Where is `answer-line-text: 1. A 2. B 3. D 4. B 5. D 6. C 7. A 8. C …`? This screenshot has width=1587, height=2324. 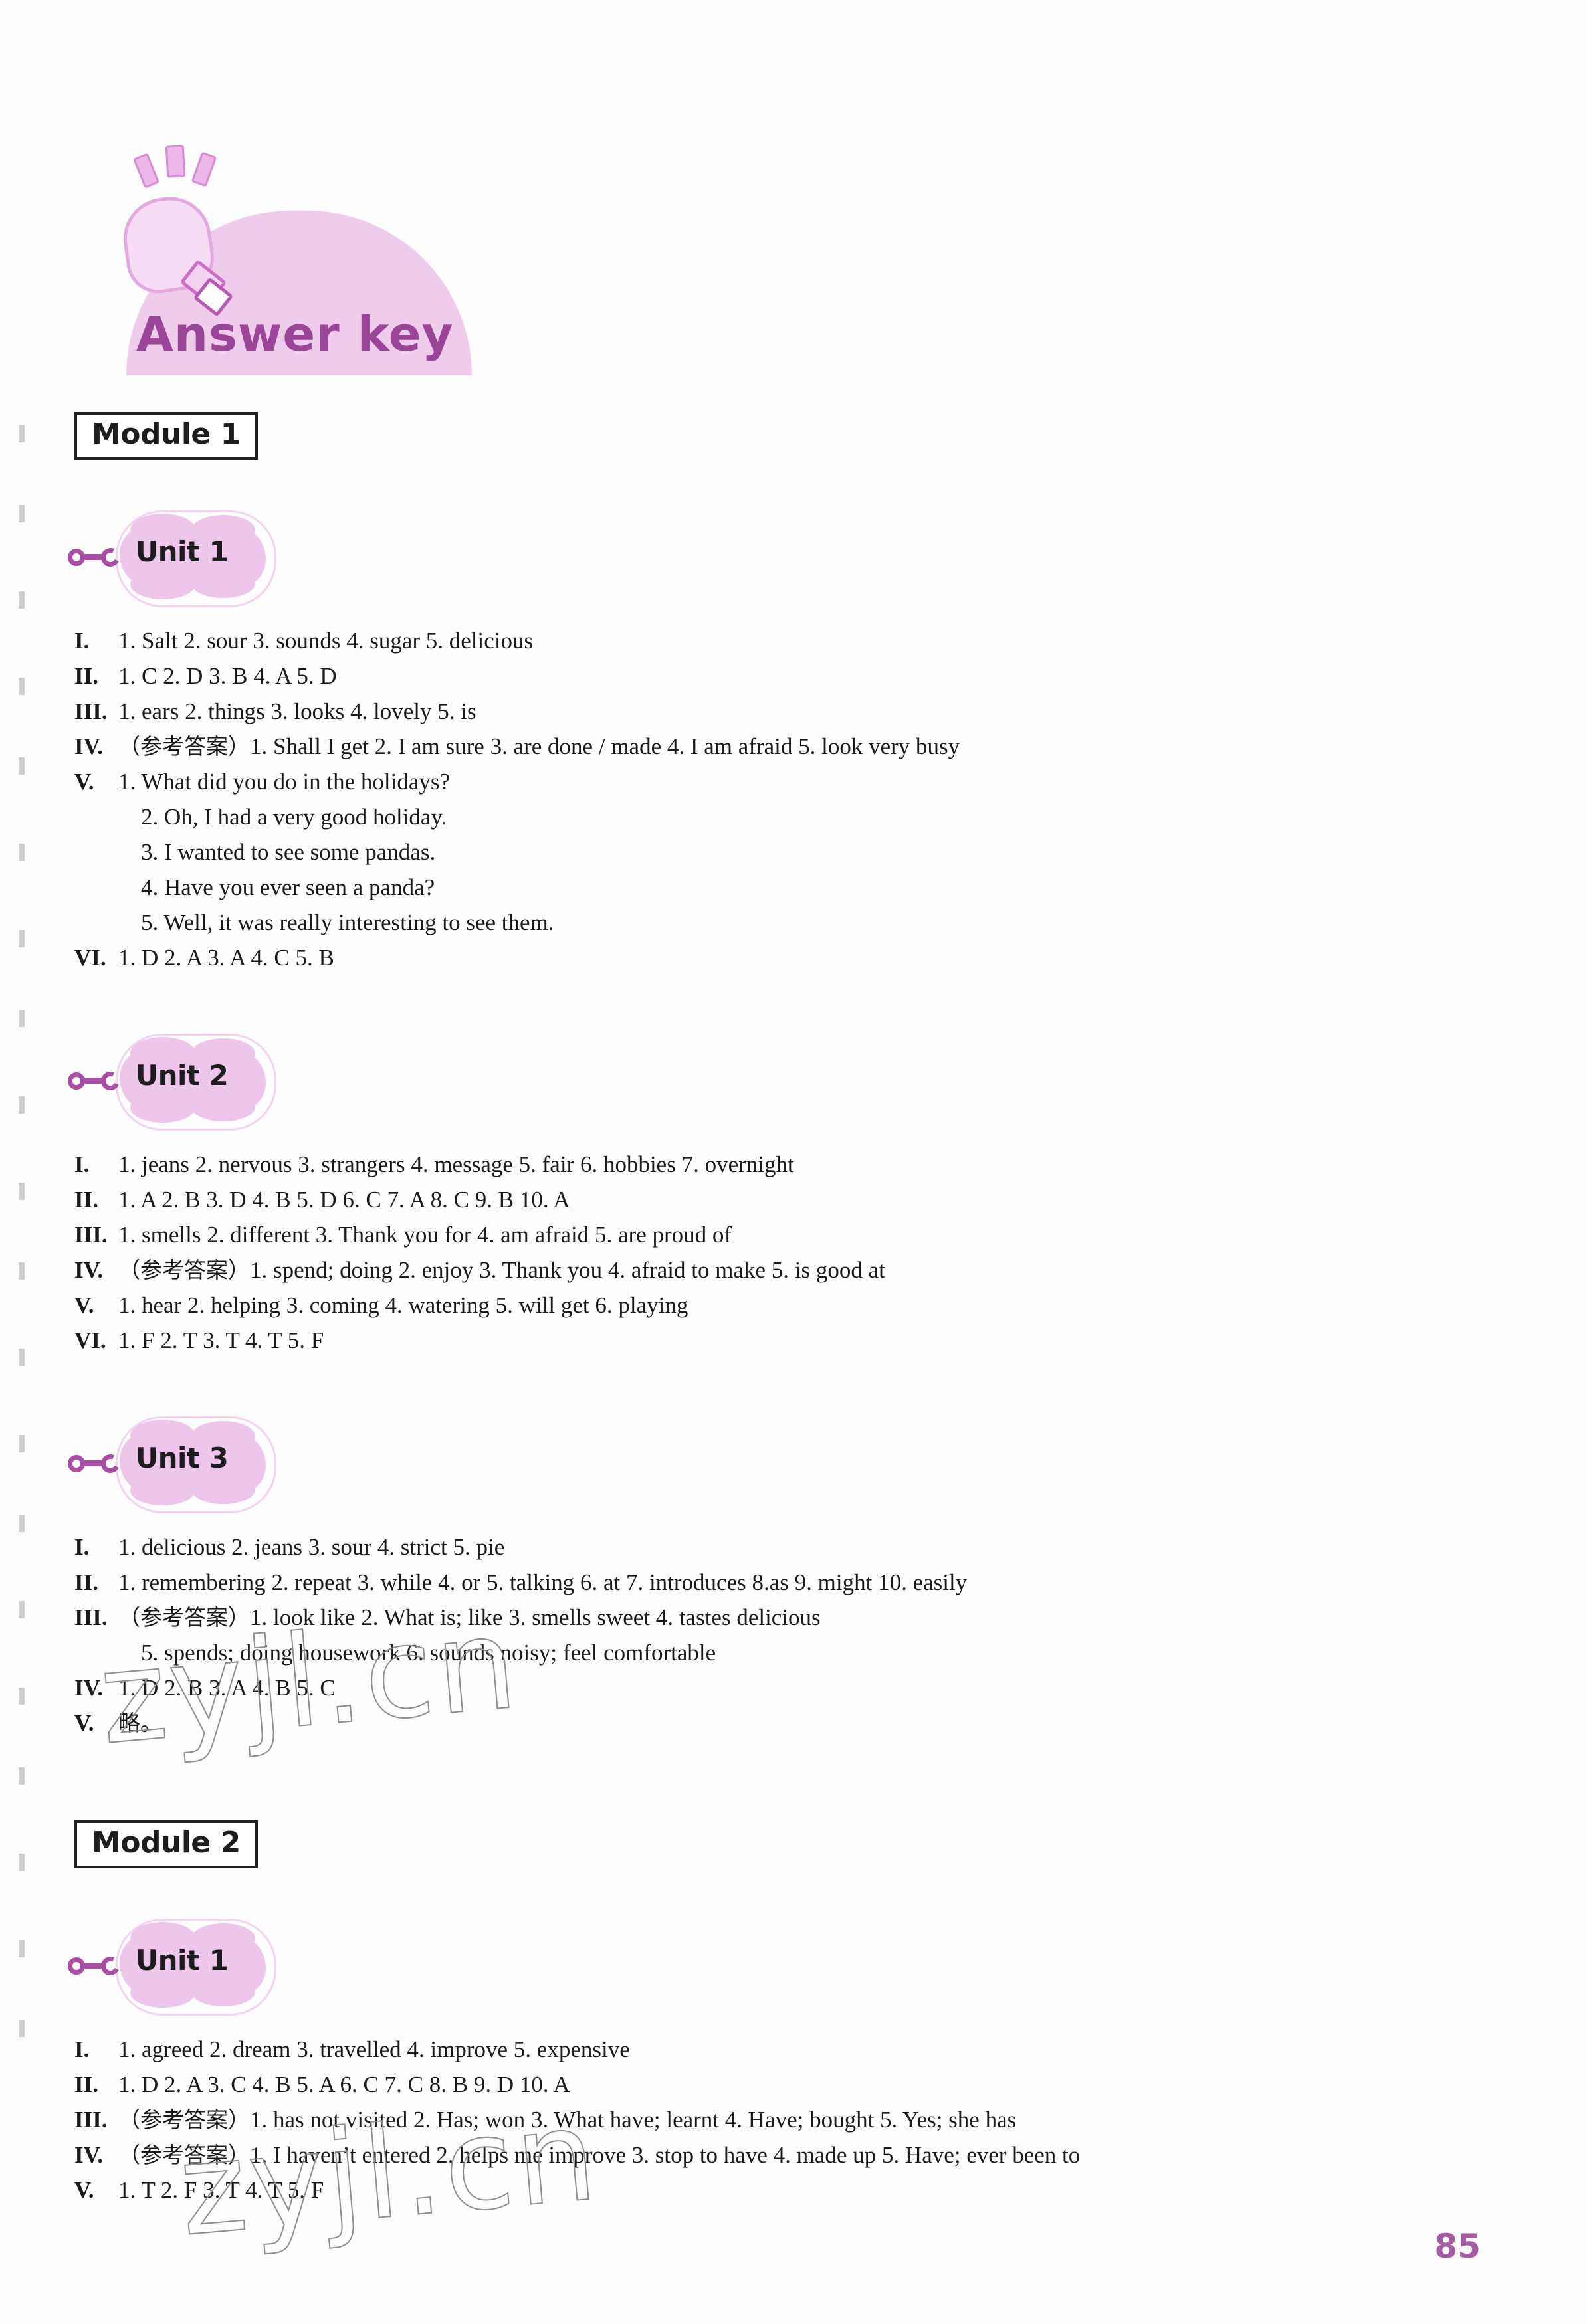 answer-line-text: 1. A 2. B 3. D 4. B 5. D 6. C 7. A 8. C … is located at coordinates (344, 1199).